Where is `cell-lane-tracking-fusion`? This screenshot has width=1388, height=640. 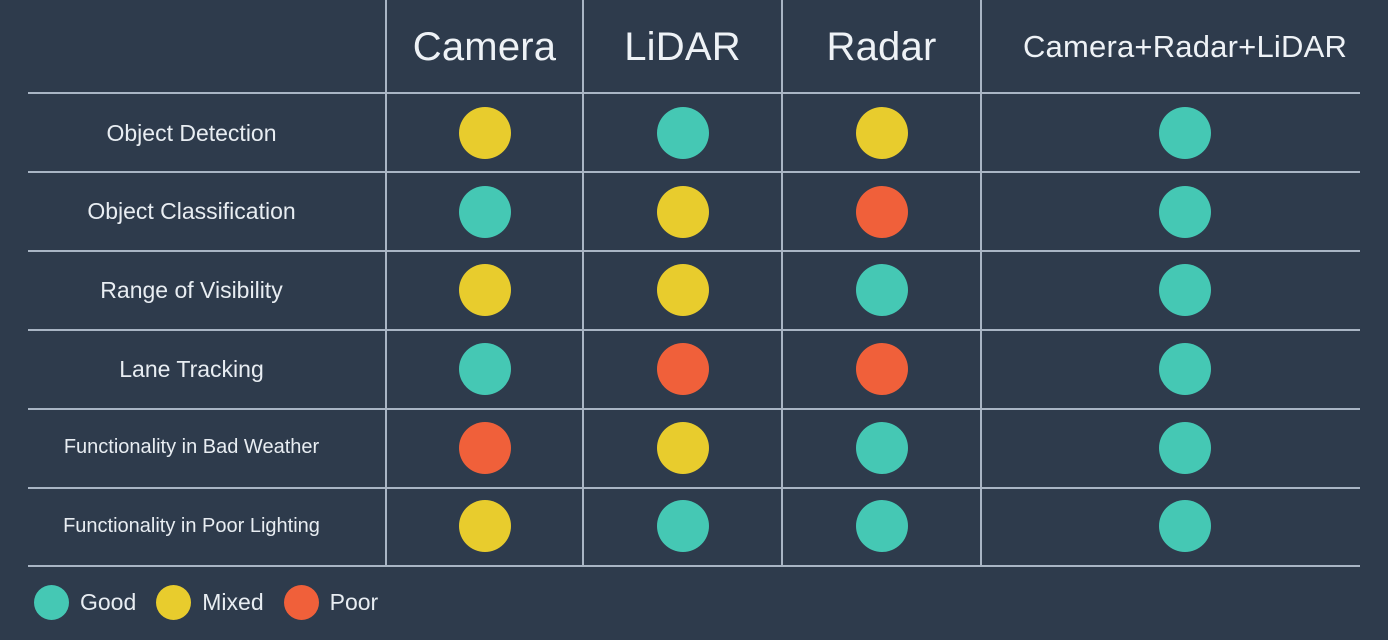 cell-lane-tracking-fusion is located at coordinates (1185, 369).